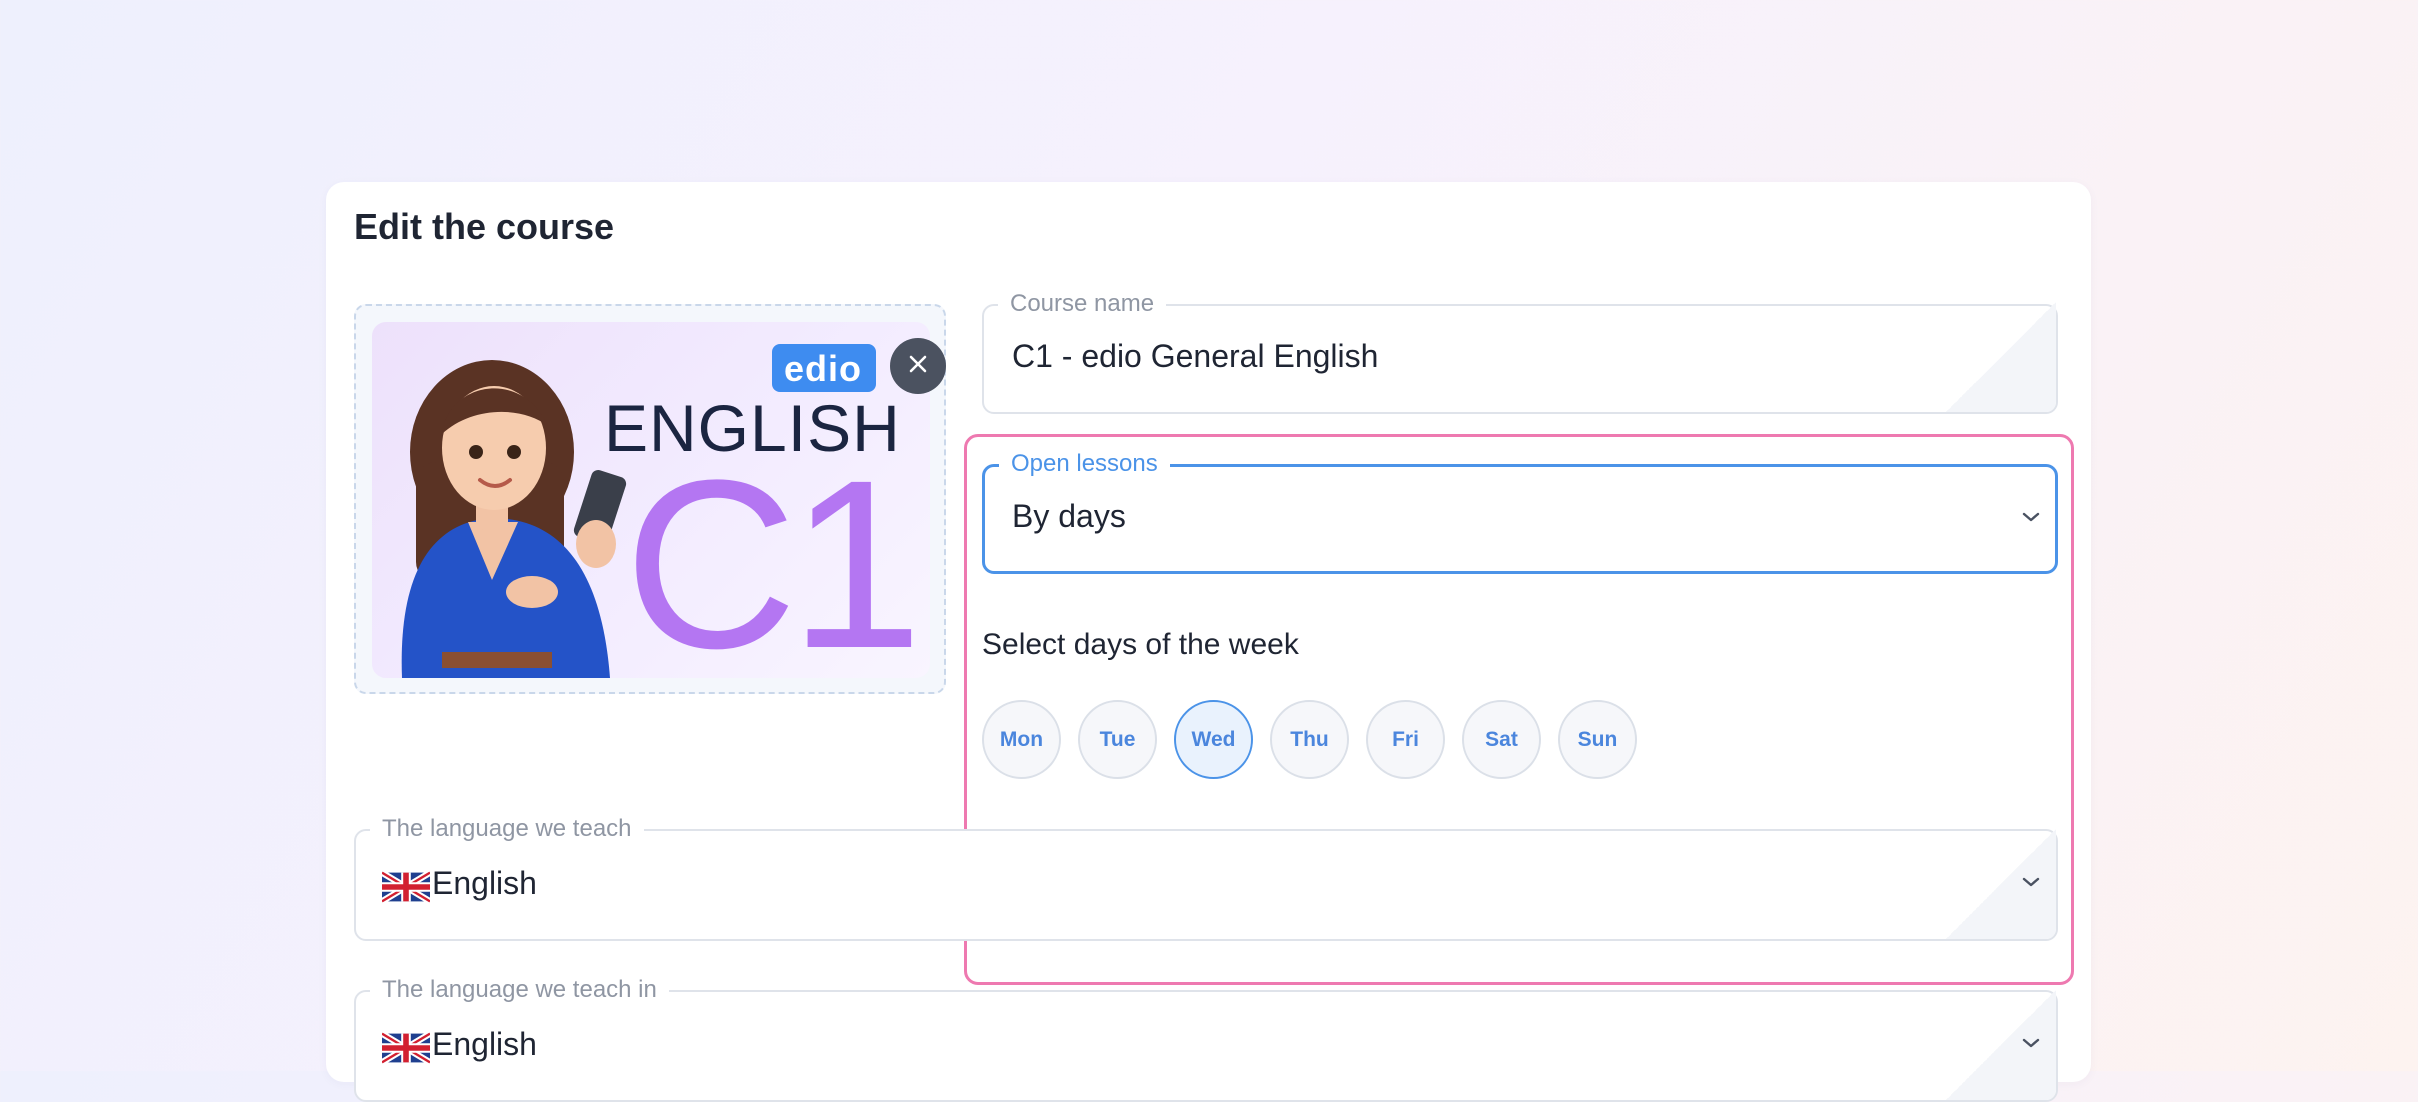  Describe the element at coordinates (1501, 739) in the screenshot. I see `day-sat-button: Sat` at that location.